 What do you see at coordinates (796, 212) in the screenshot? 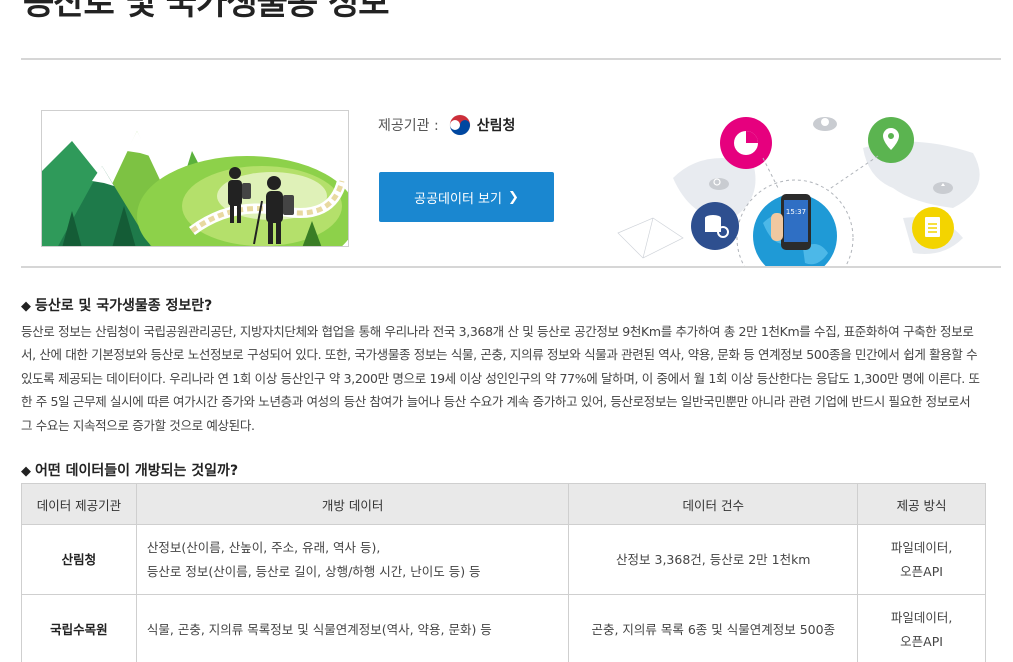
I see `phone-time: 15:37` at bounding box center [796, 212].